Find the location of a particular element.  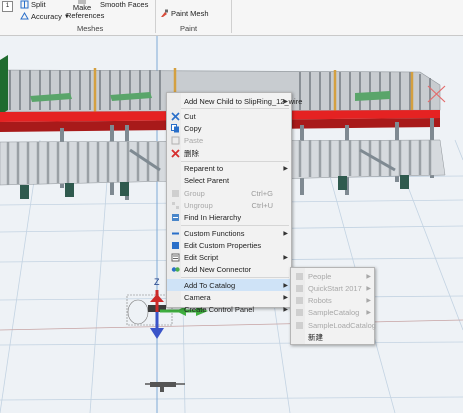

menu-item-label: SampleLoadCatalog is located at coordinates (342, 325).